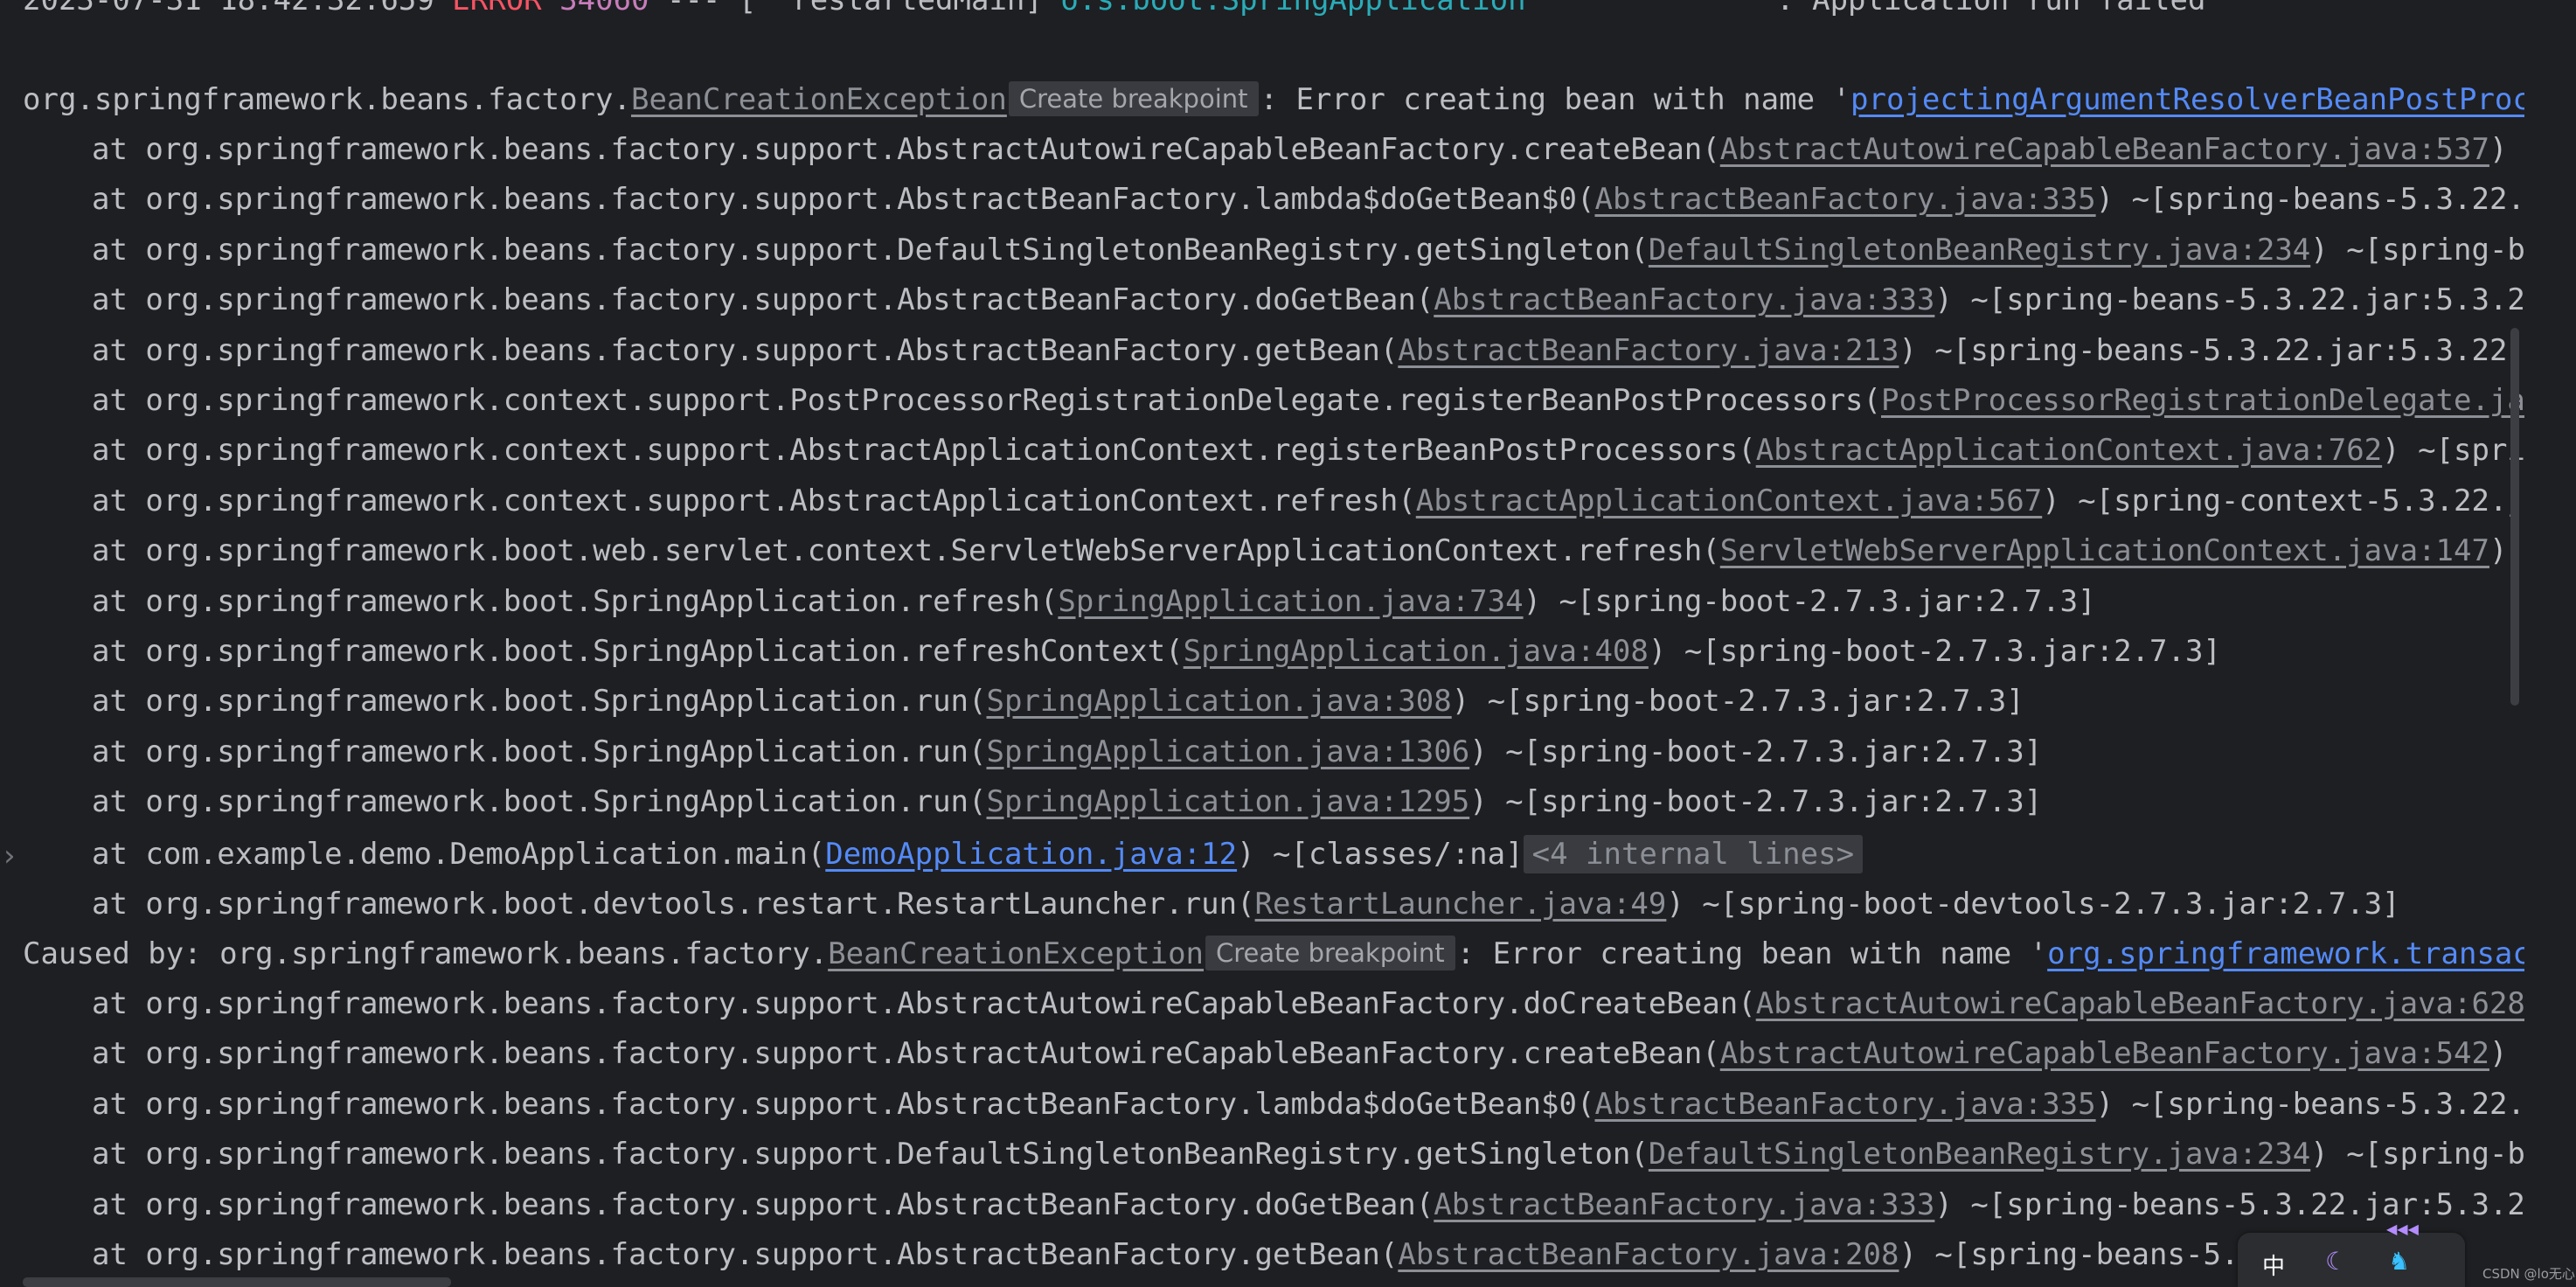  I want to click on right-gutter, so click(2550, 643).